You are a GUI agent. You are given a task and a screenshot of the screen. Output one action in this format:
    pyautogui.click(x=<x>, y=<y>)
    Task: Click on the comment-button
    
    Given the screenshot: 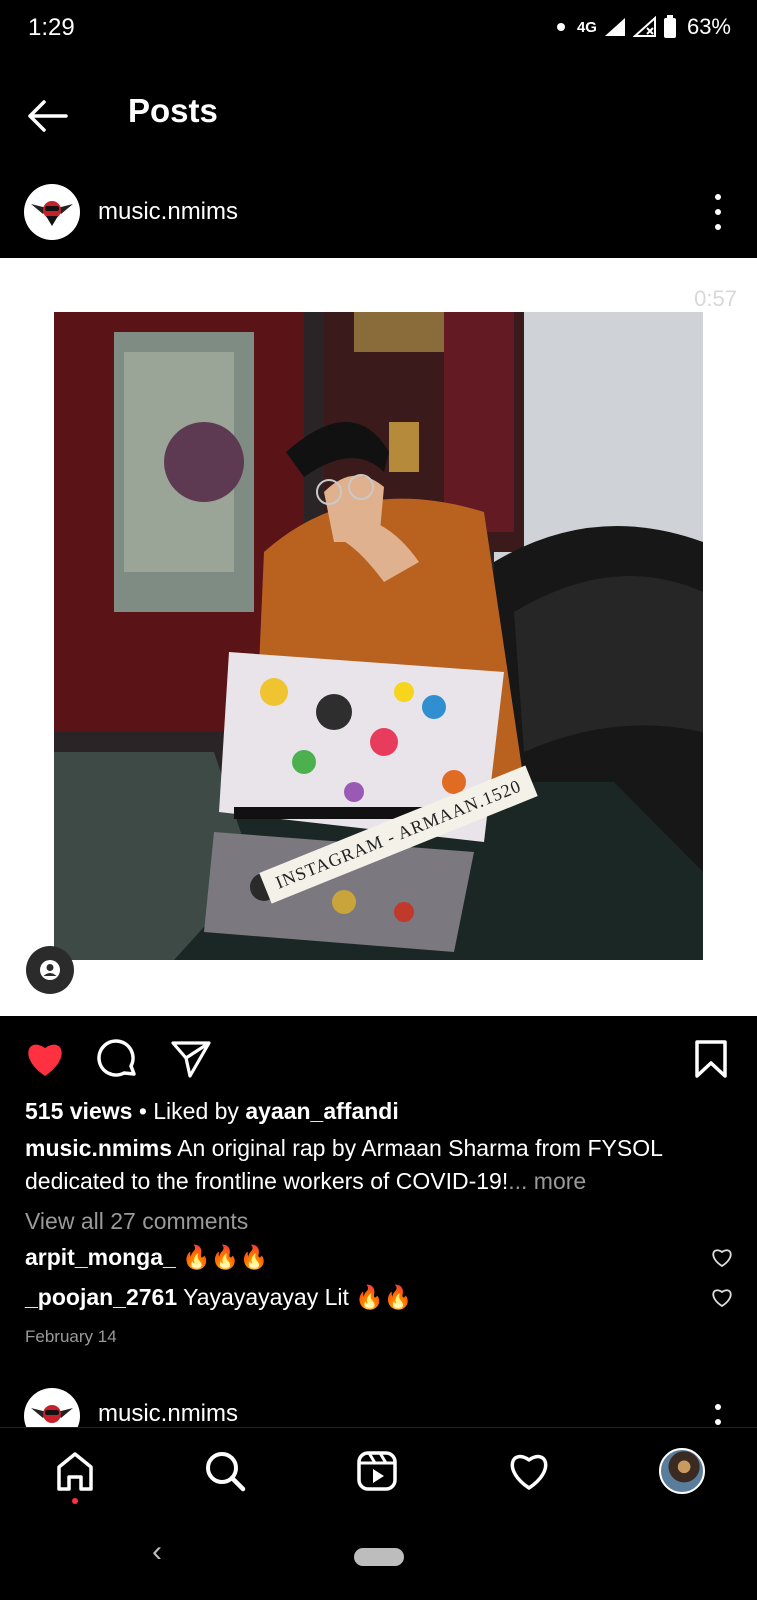 What is the action you would take?
    pyautogui.click(x=117, y=1059)
    